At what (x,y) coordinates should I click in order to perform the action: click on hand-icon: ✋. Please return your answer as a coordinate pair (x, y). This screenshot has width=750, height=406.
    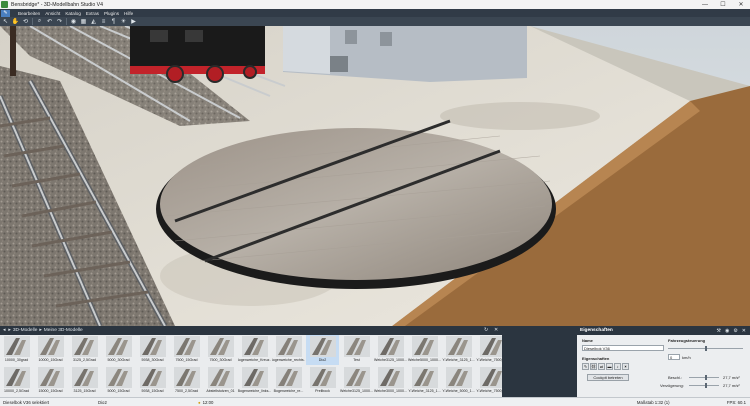
    Looking at the image, I should click on (15, 21).